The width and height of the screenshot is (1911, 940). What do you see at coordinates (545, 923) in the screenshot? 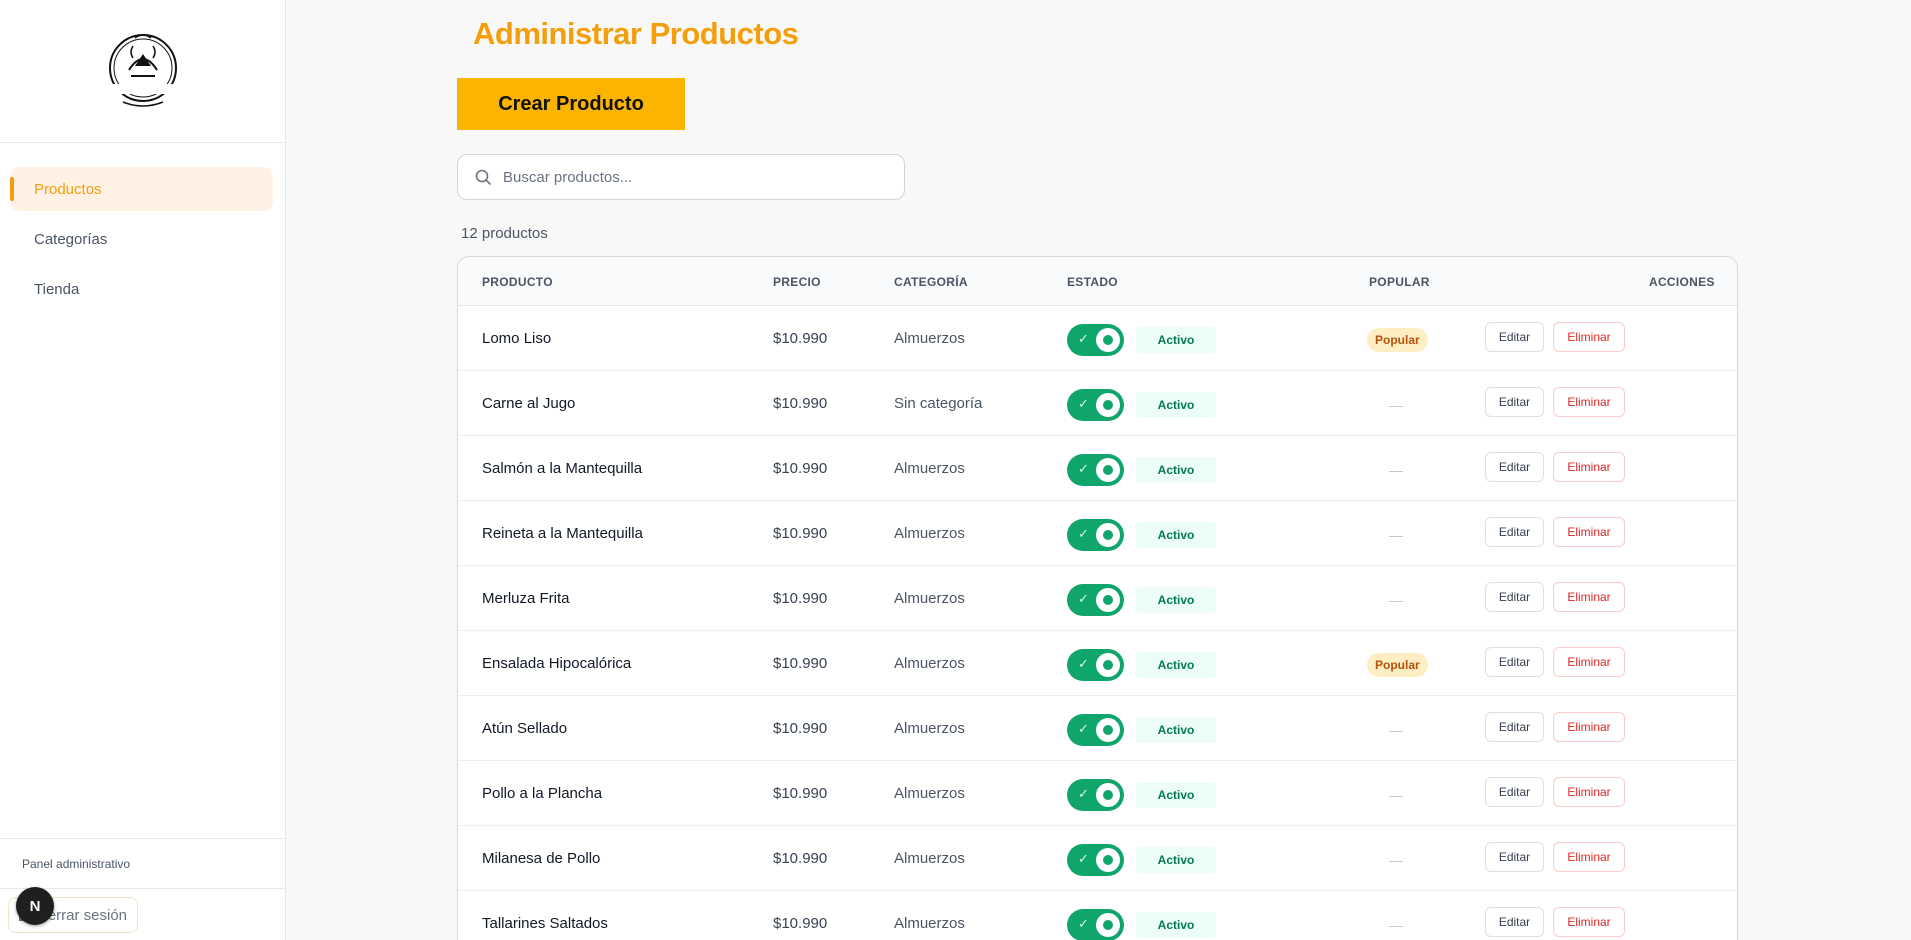
I see `product-name: Tallarines Saltados` at bounding box center [545, 923].